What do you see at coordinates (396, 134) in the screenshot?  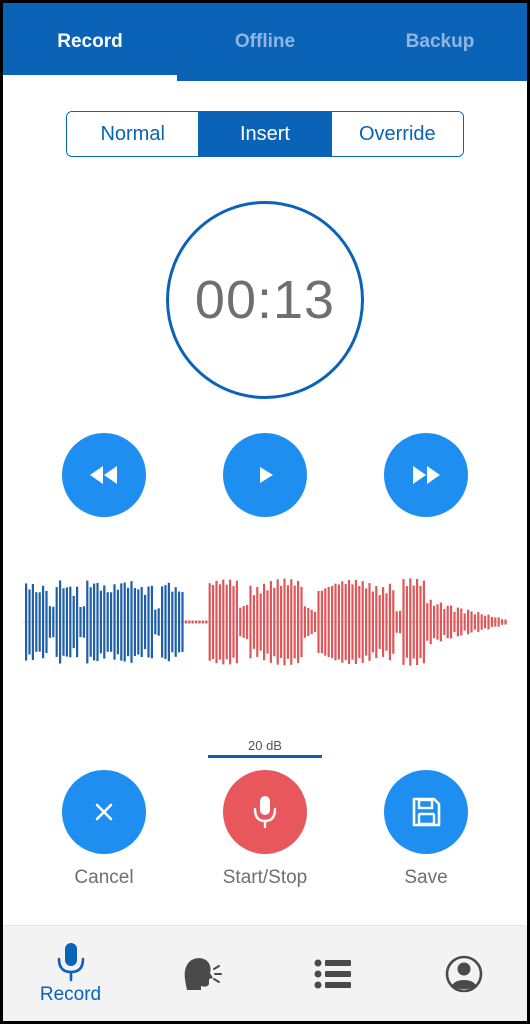 I see `mode-override: Override` at bounding box center [396, 134].